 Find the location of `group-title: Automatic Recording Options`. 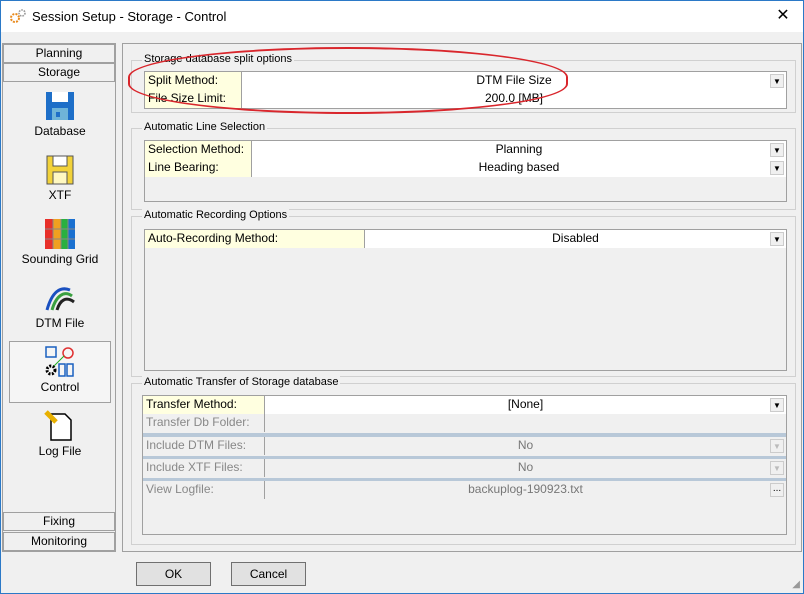

group-title: Automatic Recording Options is located at coordinates (216, 215).